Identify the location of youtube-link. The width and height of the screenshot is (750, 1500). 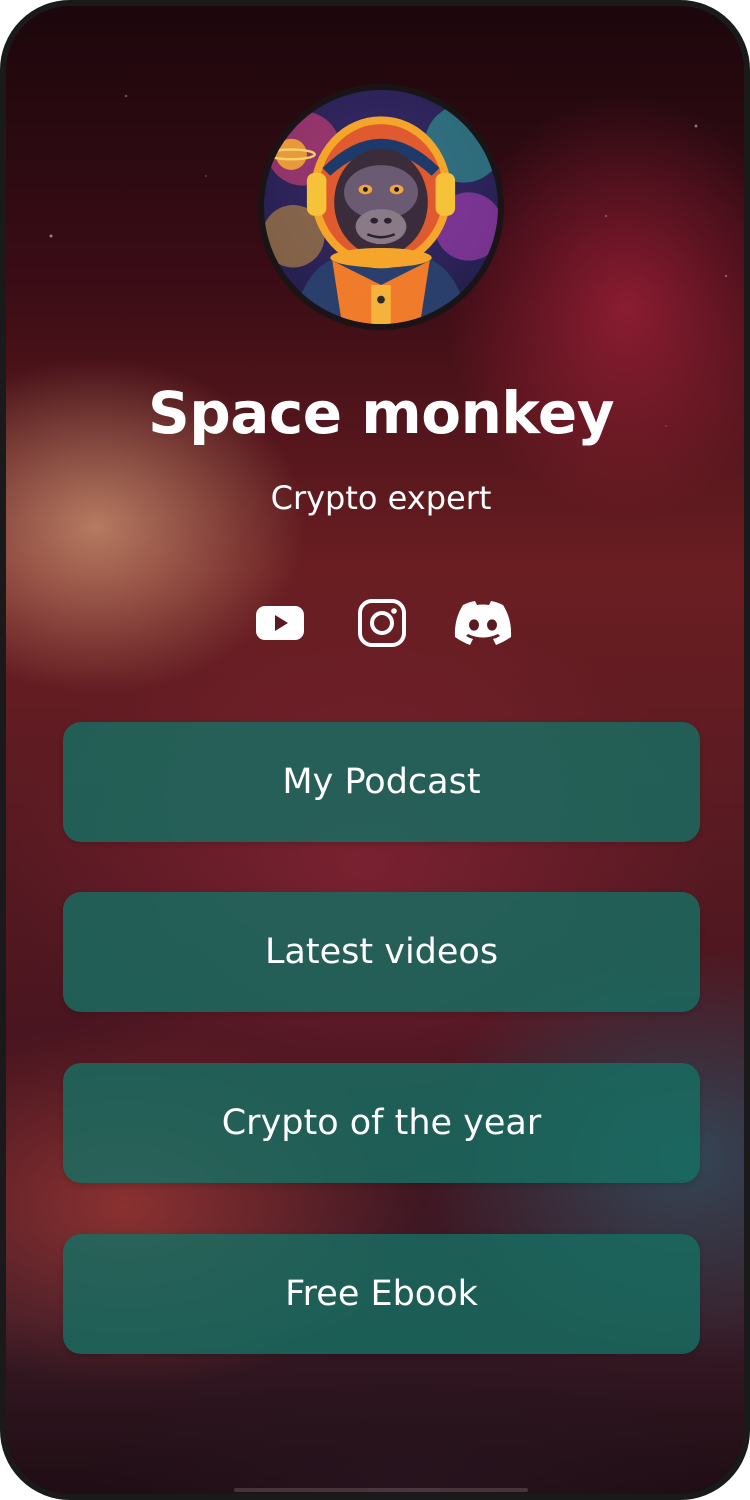
(280, 623).